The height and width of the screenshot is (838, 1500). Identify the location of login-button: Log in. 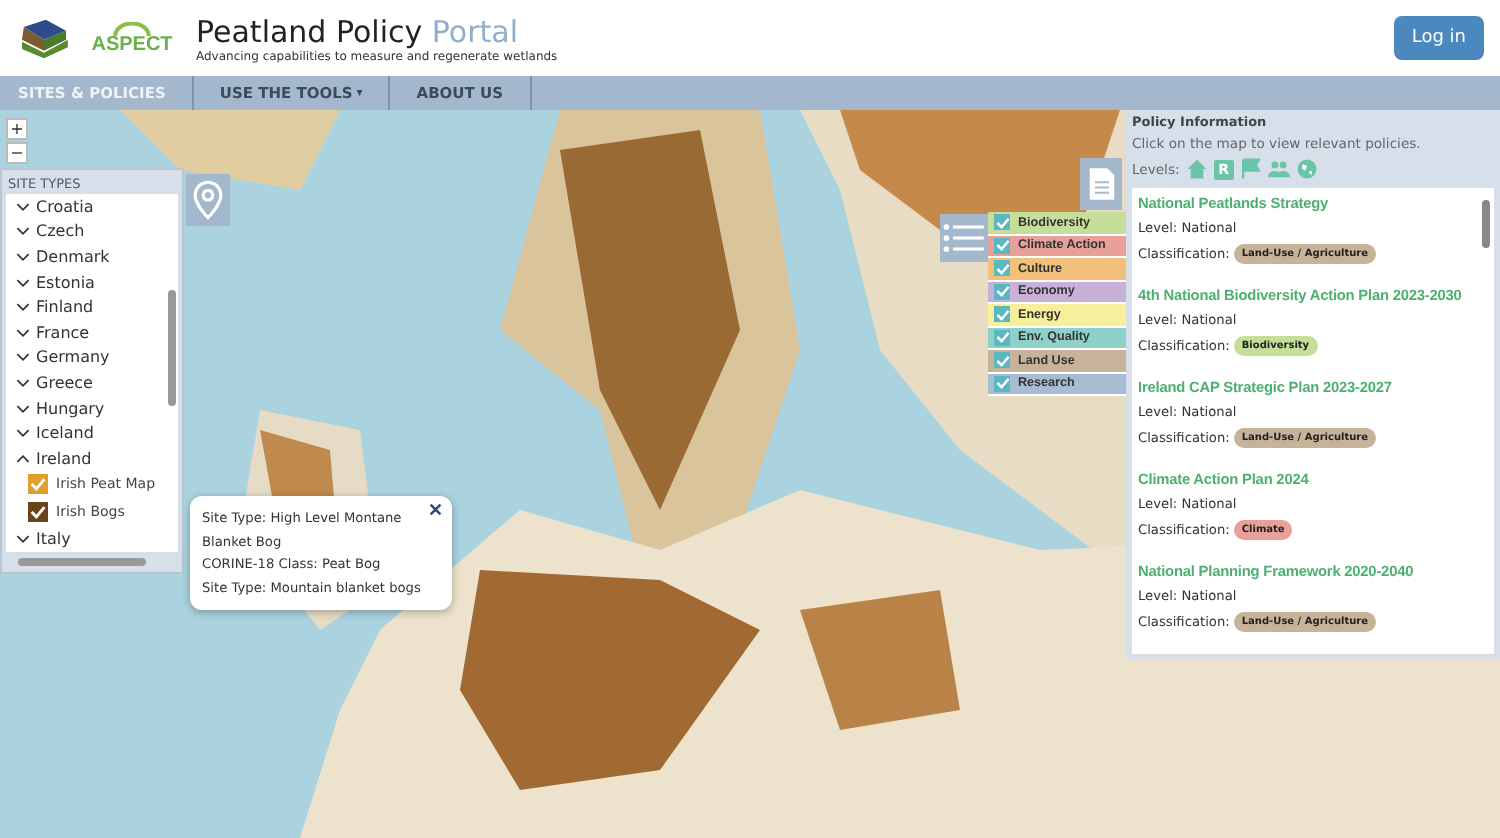
(1438, 38).